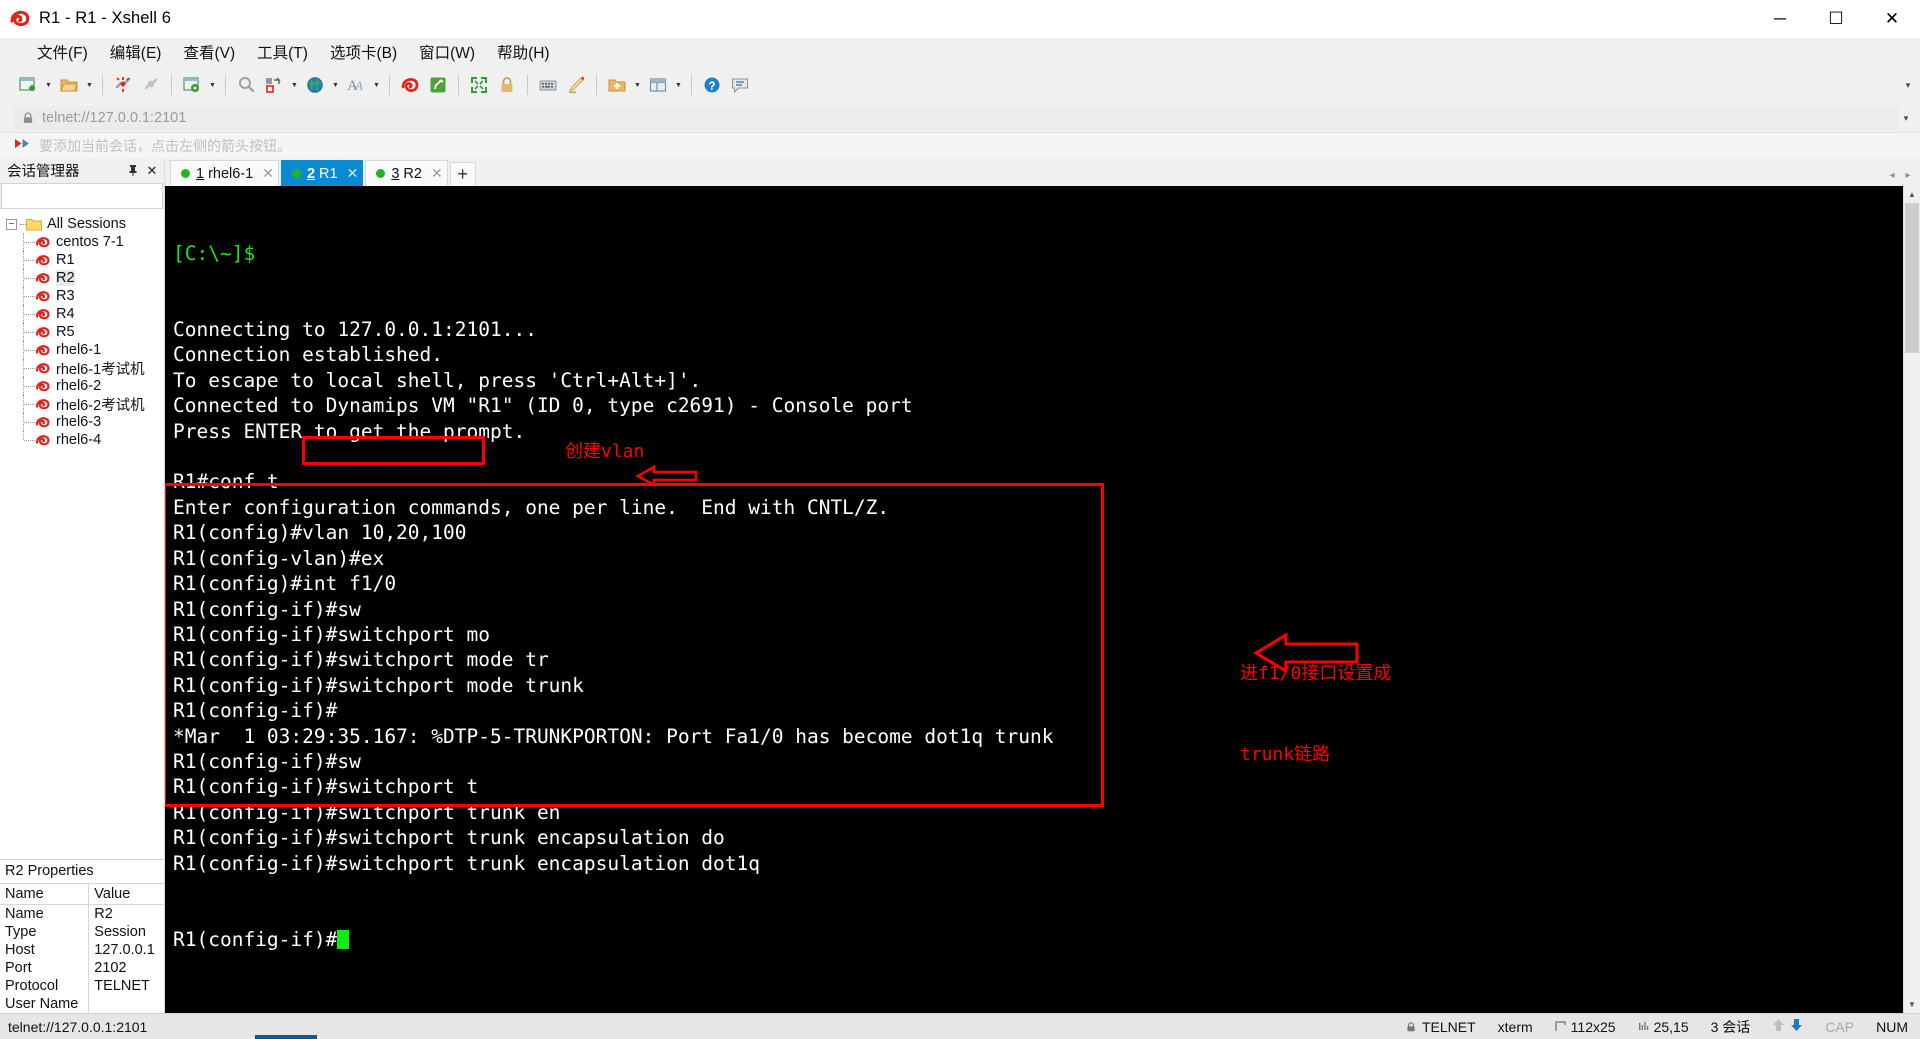 This screenshot has height=1039, width=1920. What do you see at coordinates (1912, 194) in the screenshot?
I see `scroll-up-icon: ▲` at bounding box center [1912, 194].